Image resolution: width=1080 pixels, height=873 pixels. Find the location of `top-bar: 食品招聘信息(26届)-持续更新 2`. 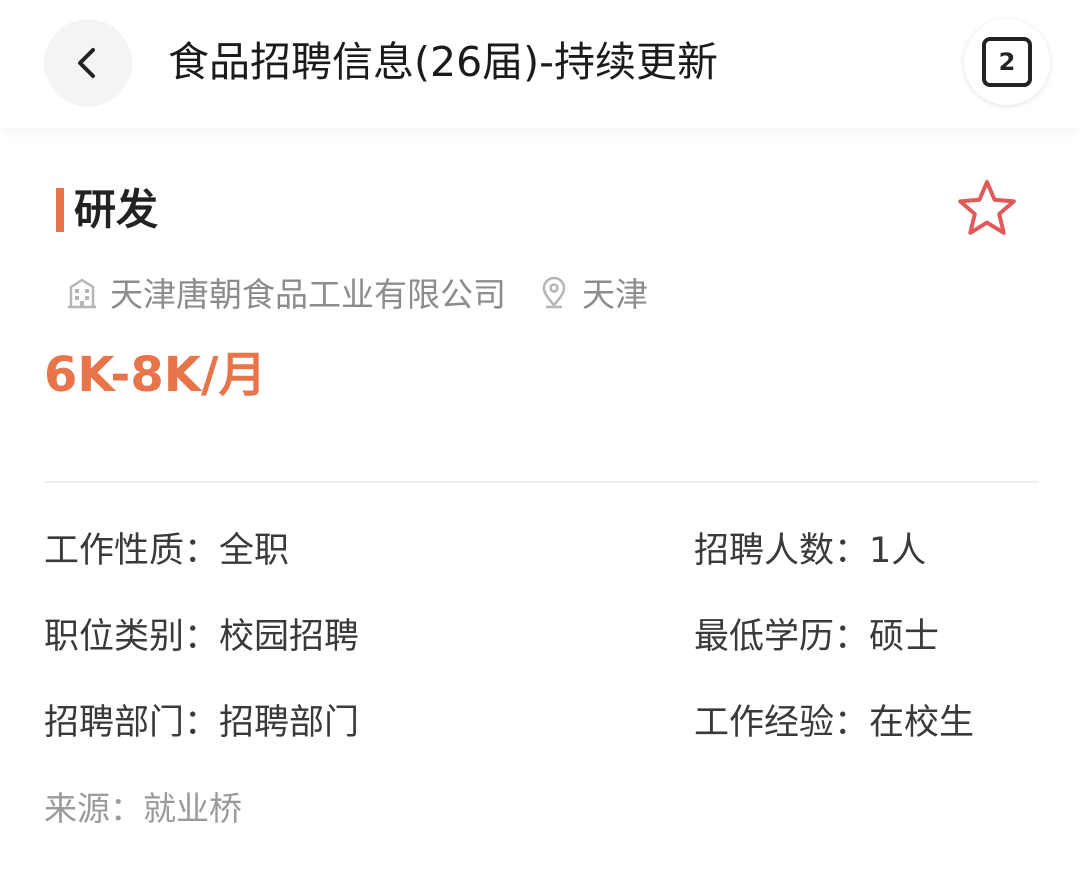

top-bar: 食品招聘信息(26届)-持续更新 2 is located at coordinates (540, 64).